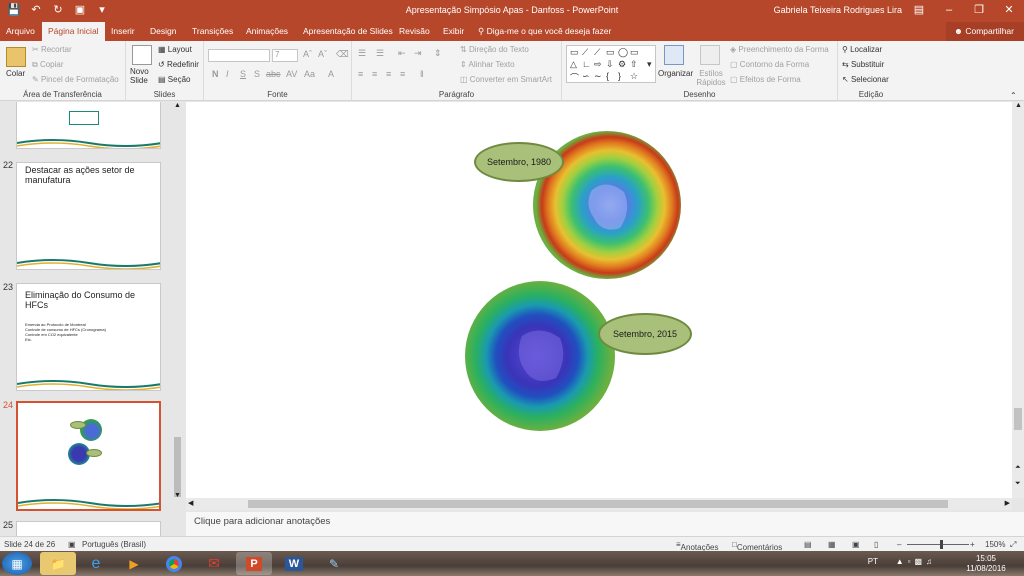 The height and width of the screenshot is (576, 1024). Describe the element at coordinates (1013, 545) in the screenshot. I see `fit-to-window-icon: ⤢` at that location.